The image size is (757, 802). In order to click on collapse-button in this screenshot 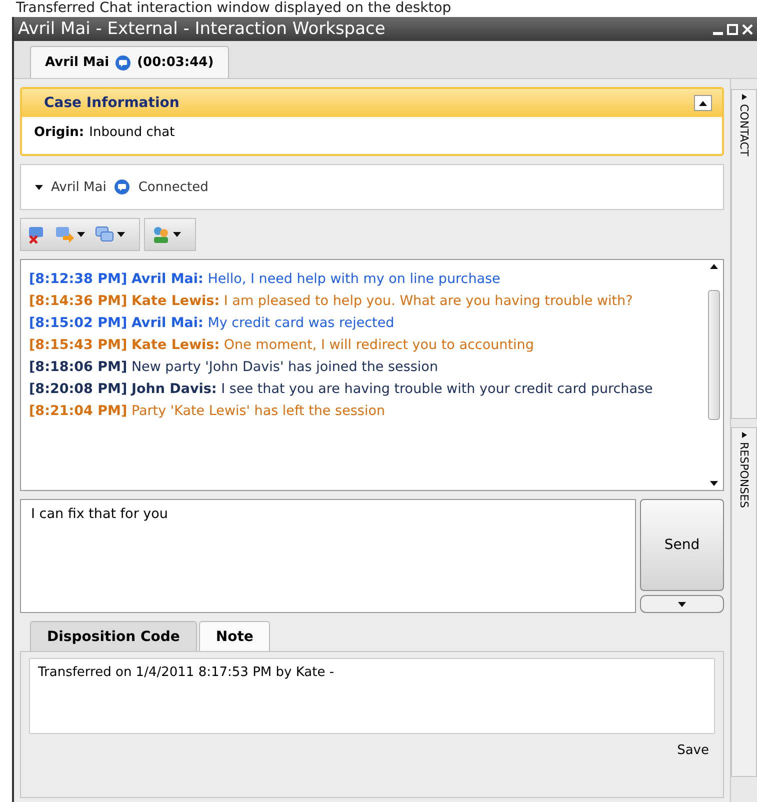, I will do `click(703, 103)`.